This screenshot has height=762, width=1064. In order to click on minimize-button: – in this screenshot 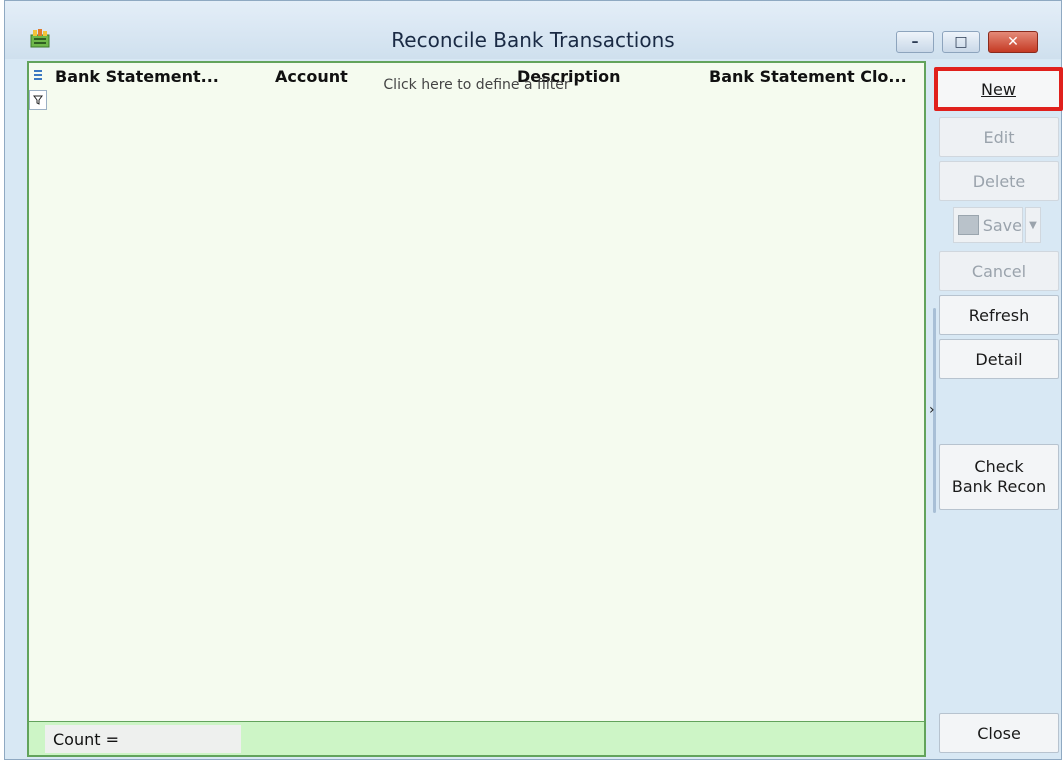, I will do `click(915, 42)`.